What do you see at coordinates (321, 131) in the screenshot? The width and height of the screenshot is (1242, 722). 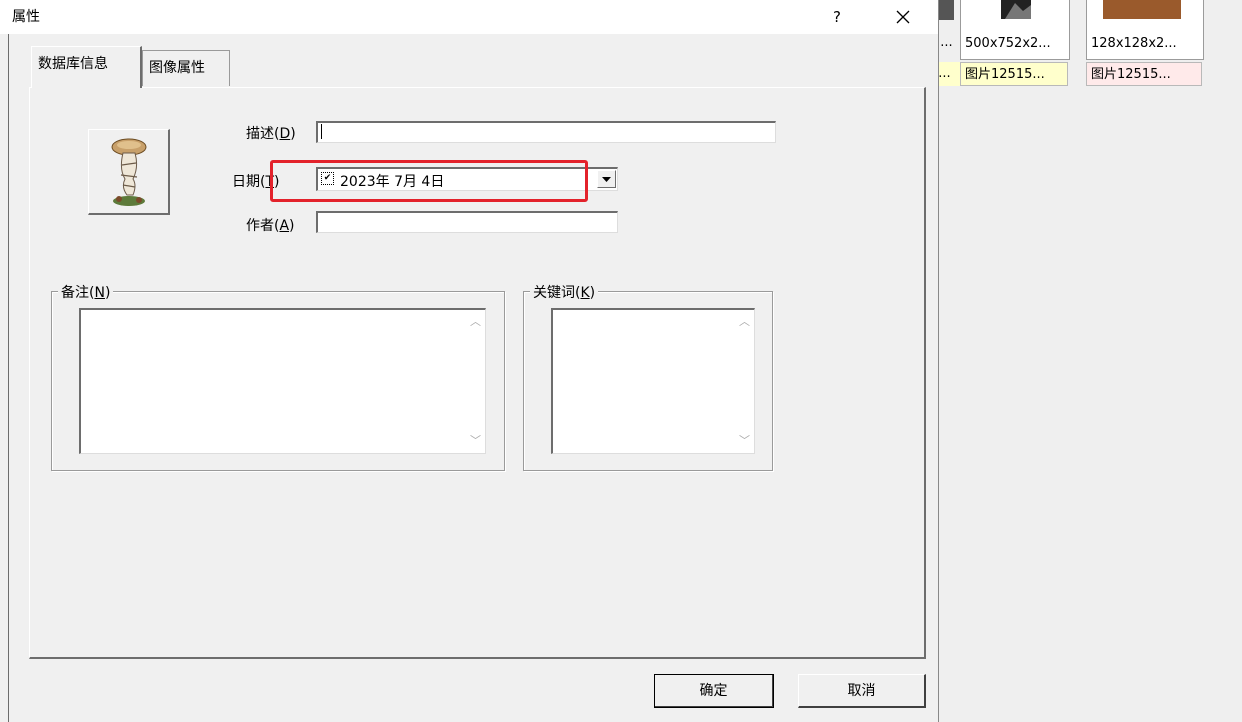 I see `text-caret` at bounding box center [321, 131].